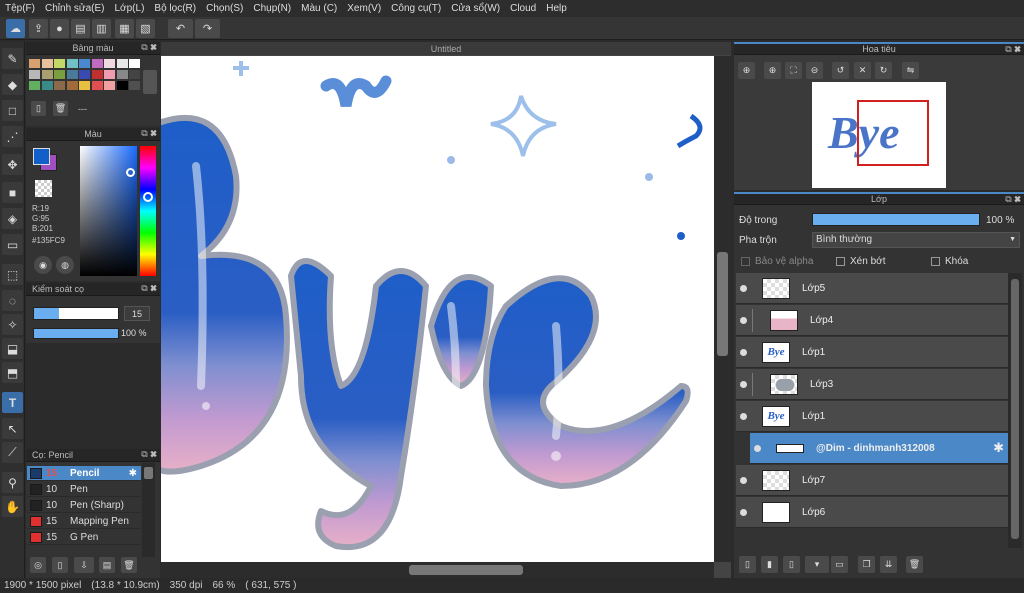 The image size is (1024, 593). What do you see at coordinates (12, 274) in the screenshot?
I see `select-rect-icon: ⬚` at bounding box center [12, 274].